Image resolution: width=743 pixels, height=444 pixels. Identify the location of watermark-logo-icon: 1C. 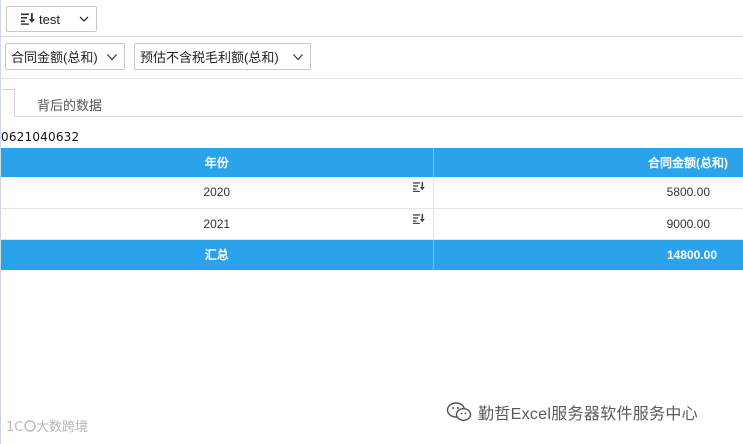
(21, 427).